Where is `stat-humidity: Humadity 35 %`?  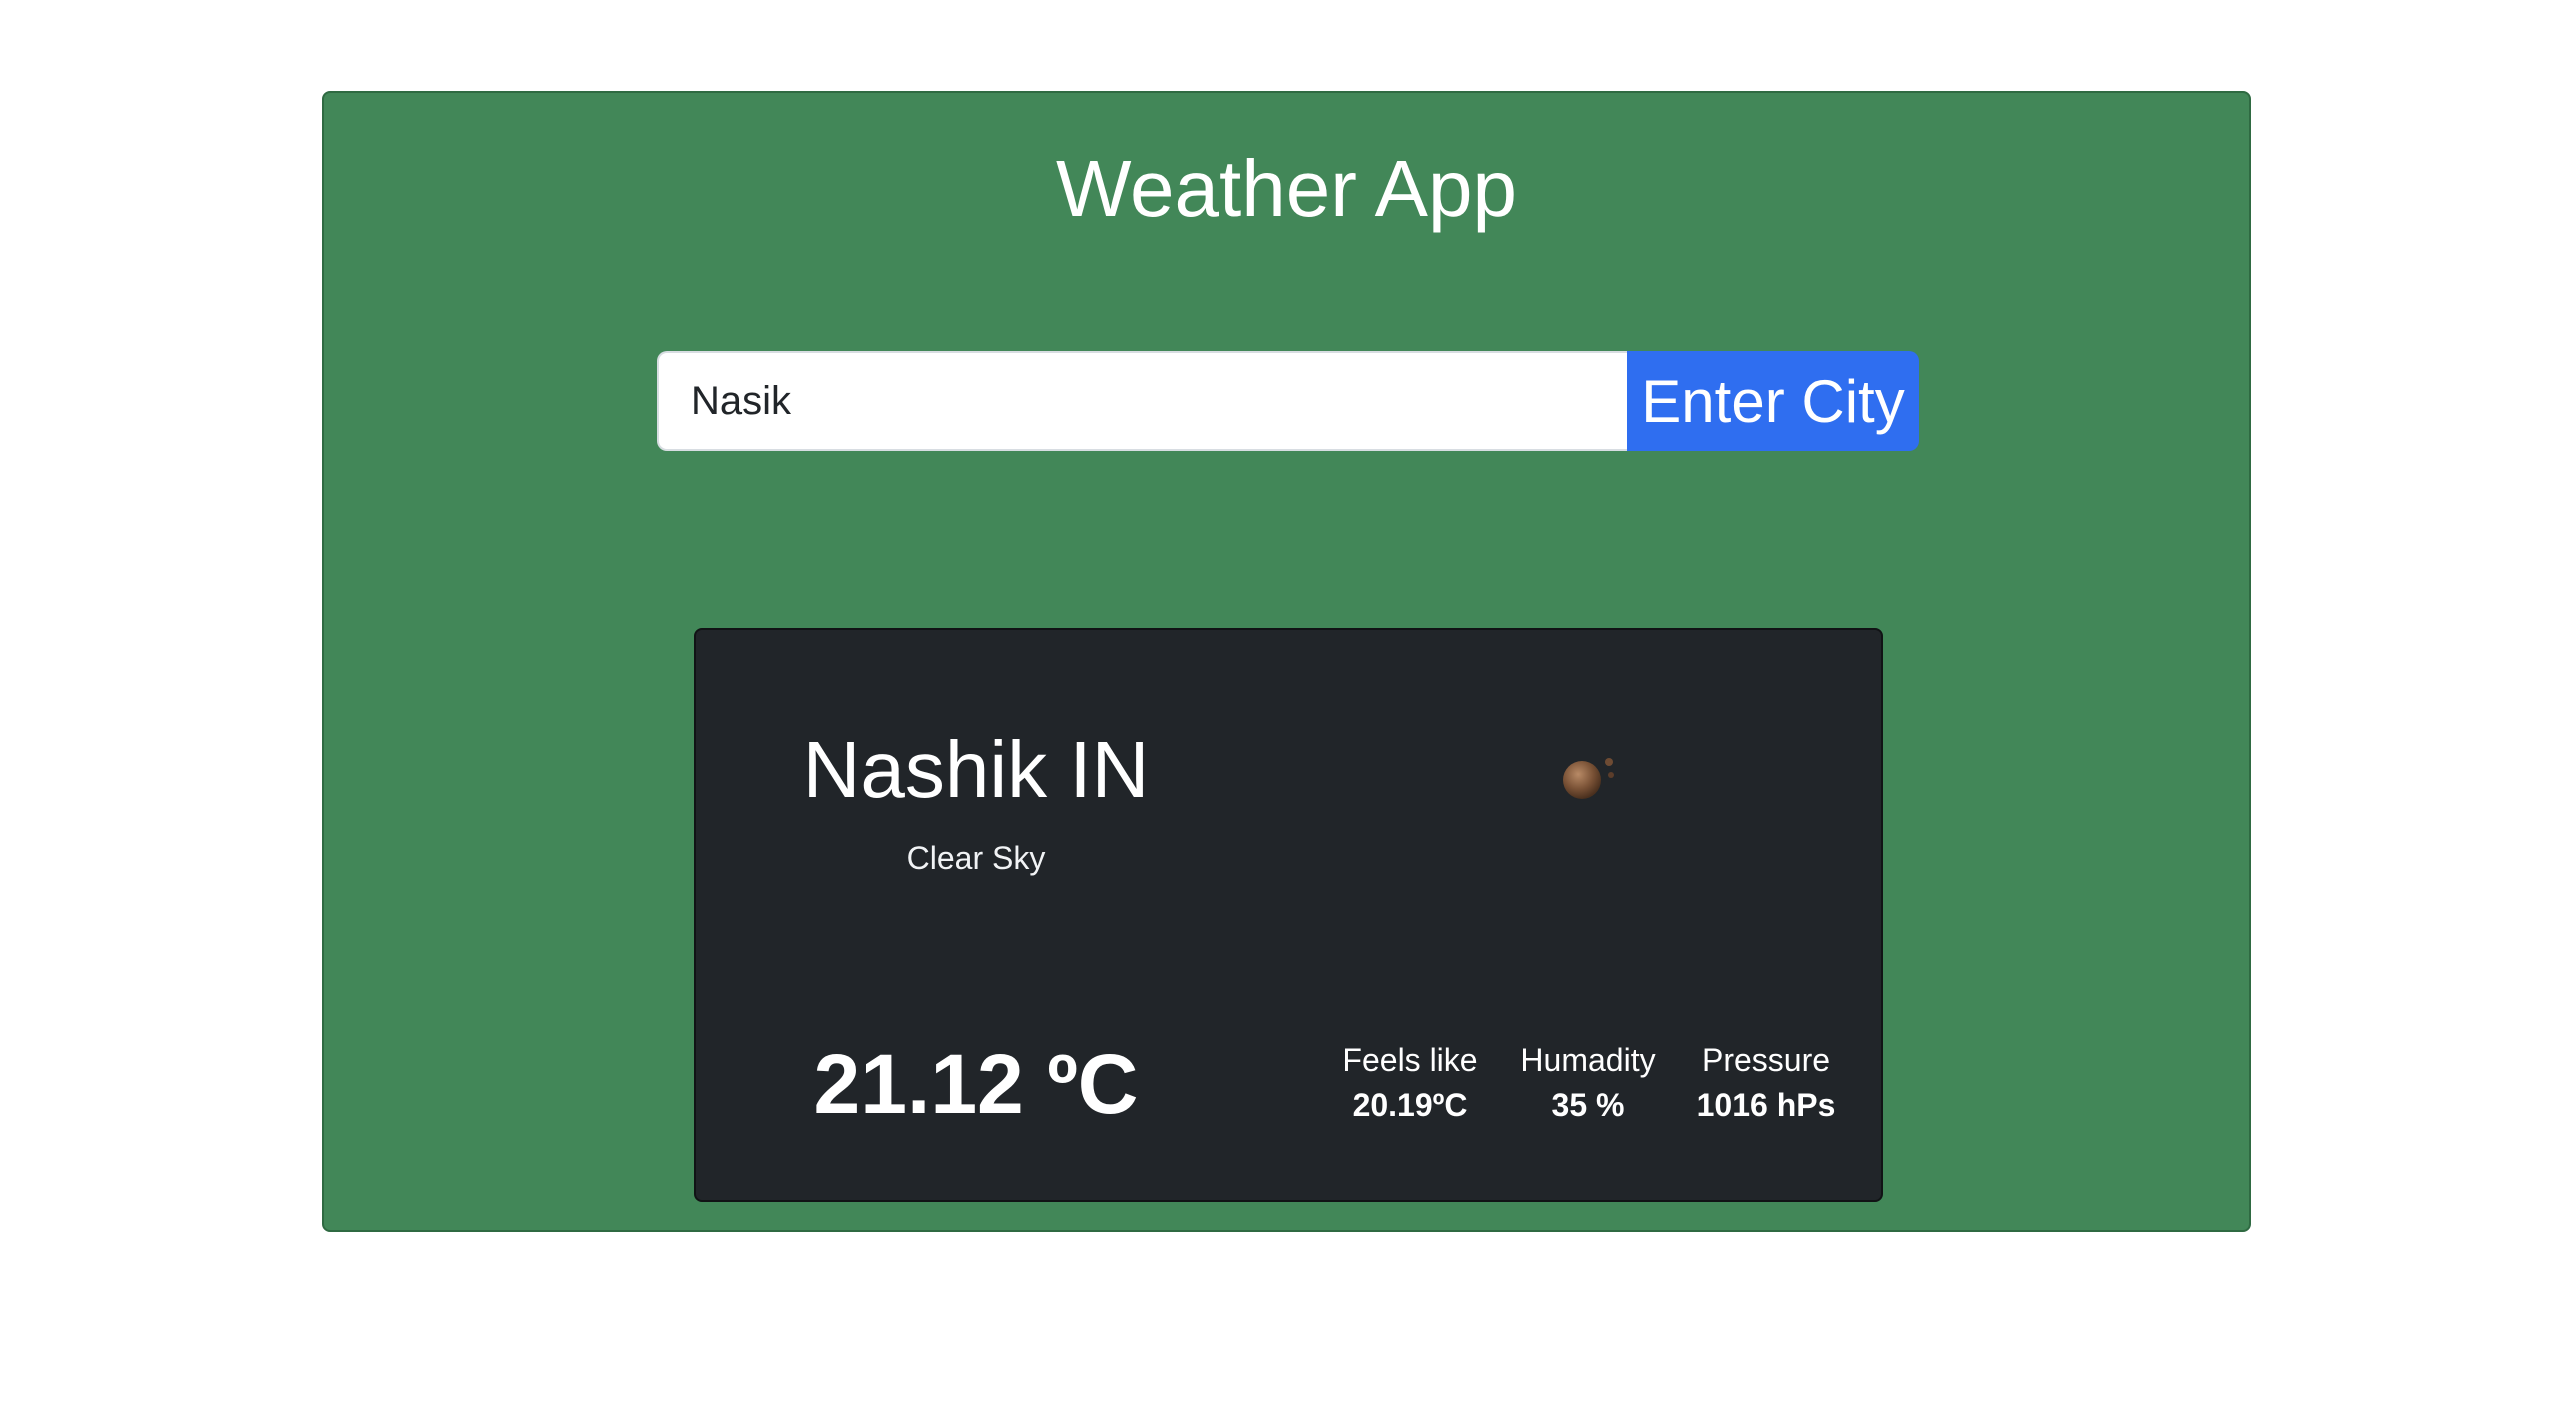 stat-humidity: Humadity 35 % is located at coordinates (1588, 1083).